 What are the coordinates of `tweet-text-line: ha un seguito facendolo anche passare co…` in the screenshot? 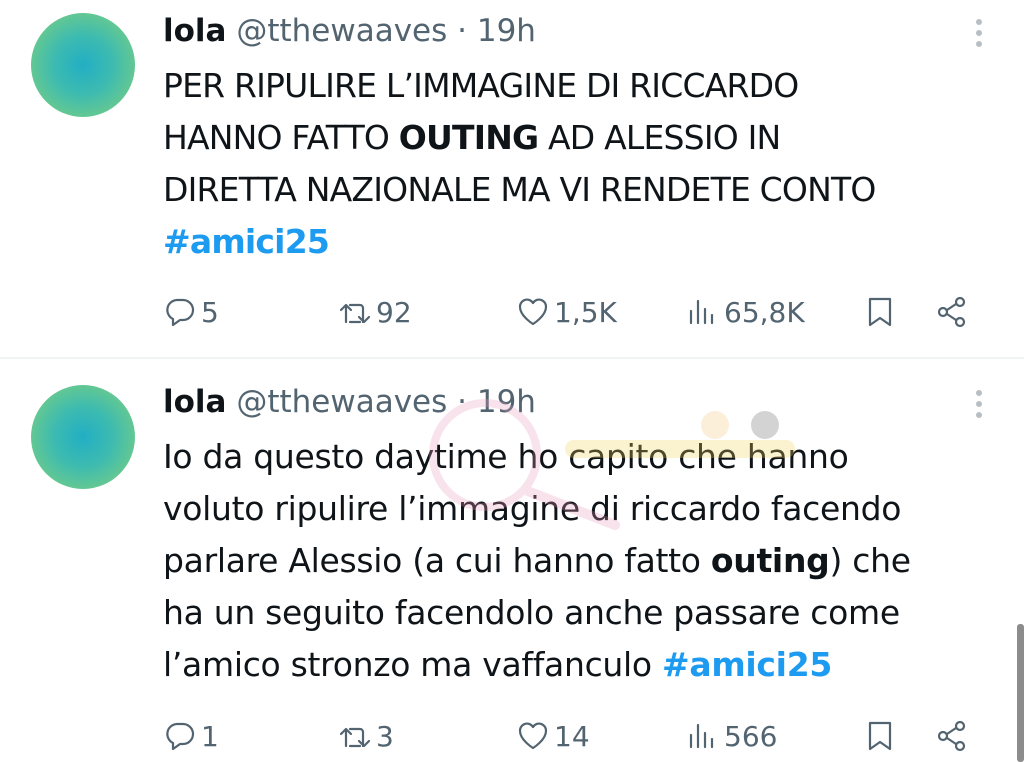 It's located at (583, 613).